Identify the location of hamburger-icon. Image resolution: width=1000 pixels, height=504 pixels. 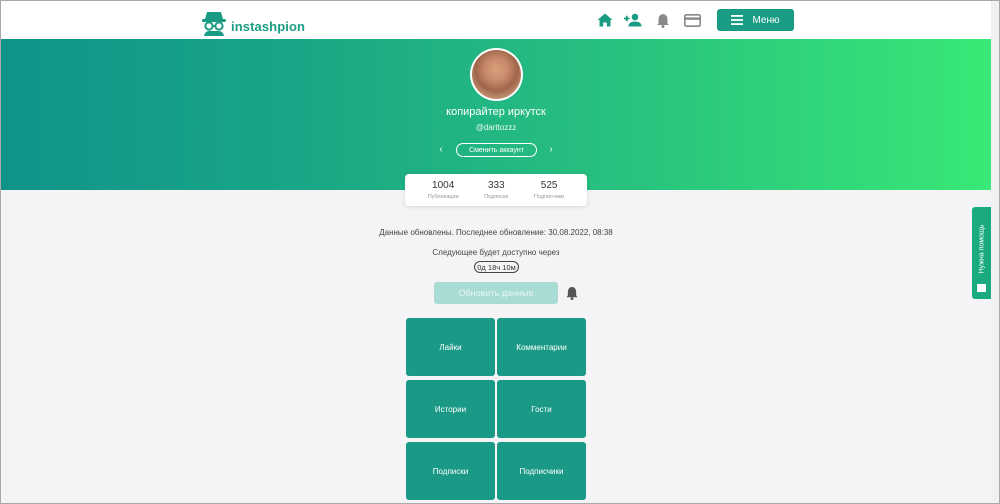
(737, 20).